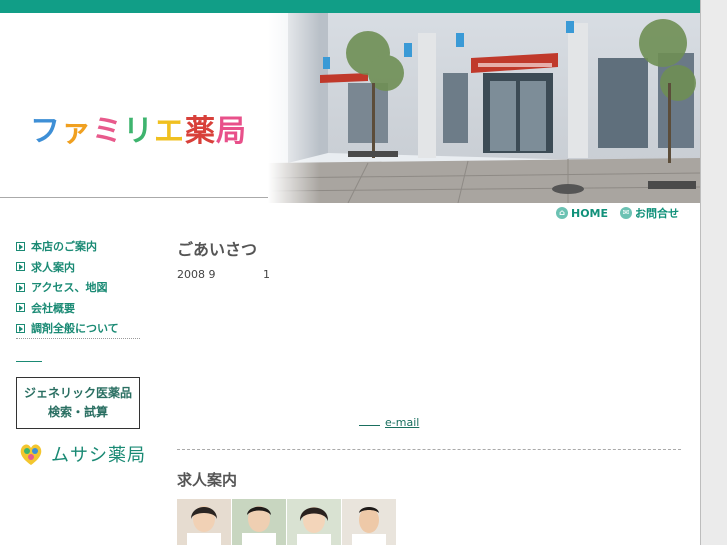  What do you see at coordinates (657, 213) in the screenshot?
I see `contact-link-label: お問合せ` at bounding box center [657, 213].